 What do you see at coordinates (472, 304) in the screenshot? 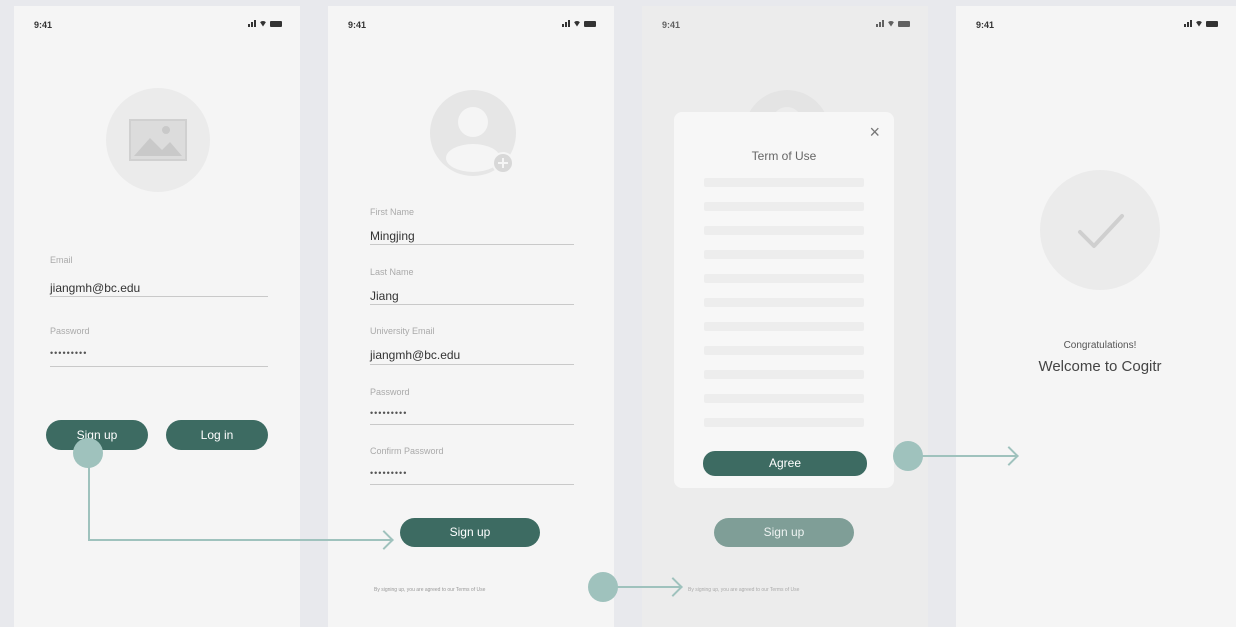
I see `last-name-underline` at bounding box center [472, 304].